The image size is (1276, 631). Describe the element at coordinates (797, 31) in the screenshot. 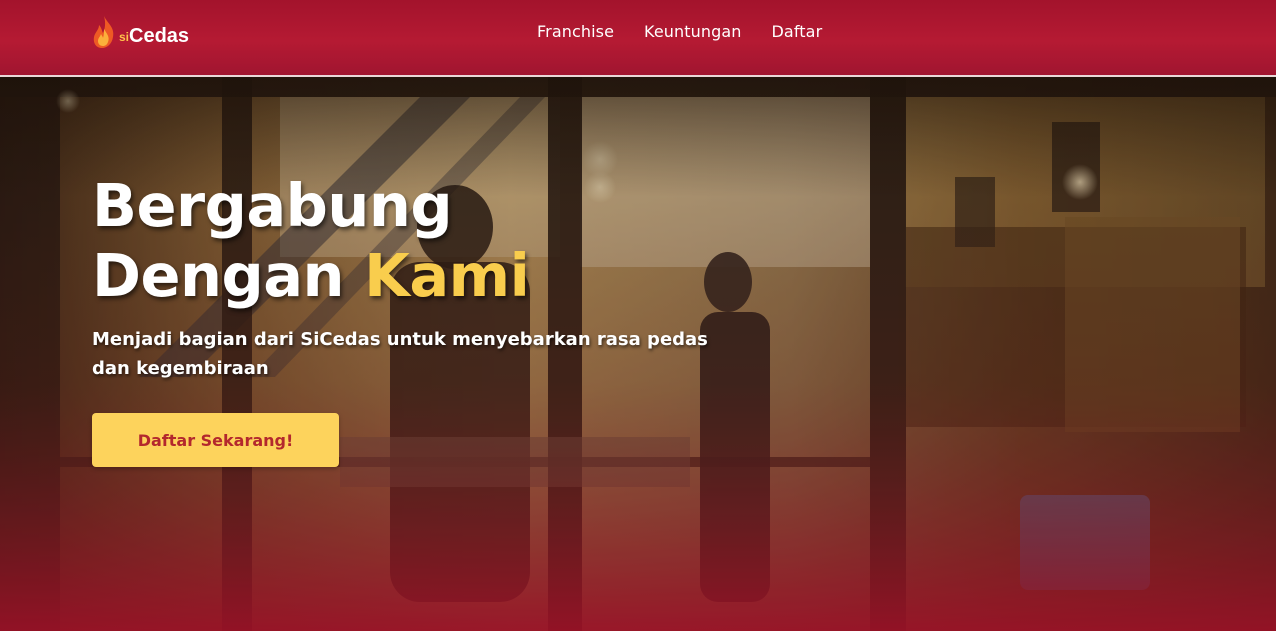

I see `nav-item-daftar: Daftar` at that location.